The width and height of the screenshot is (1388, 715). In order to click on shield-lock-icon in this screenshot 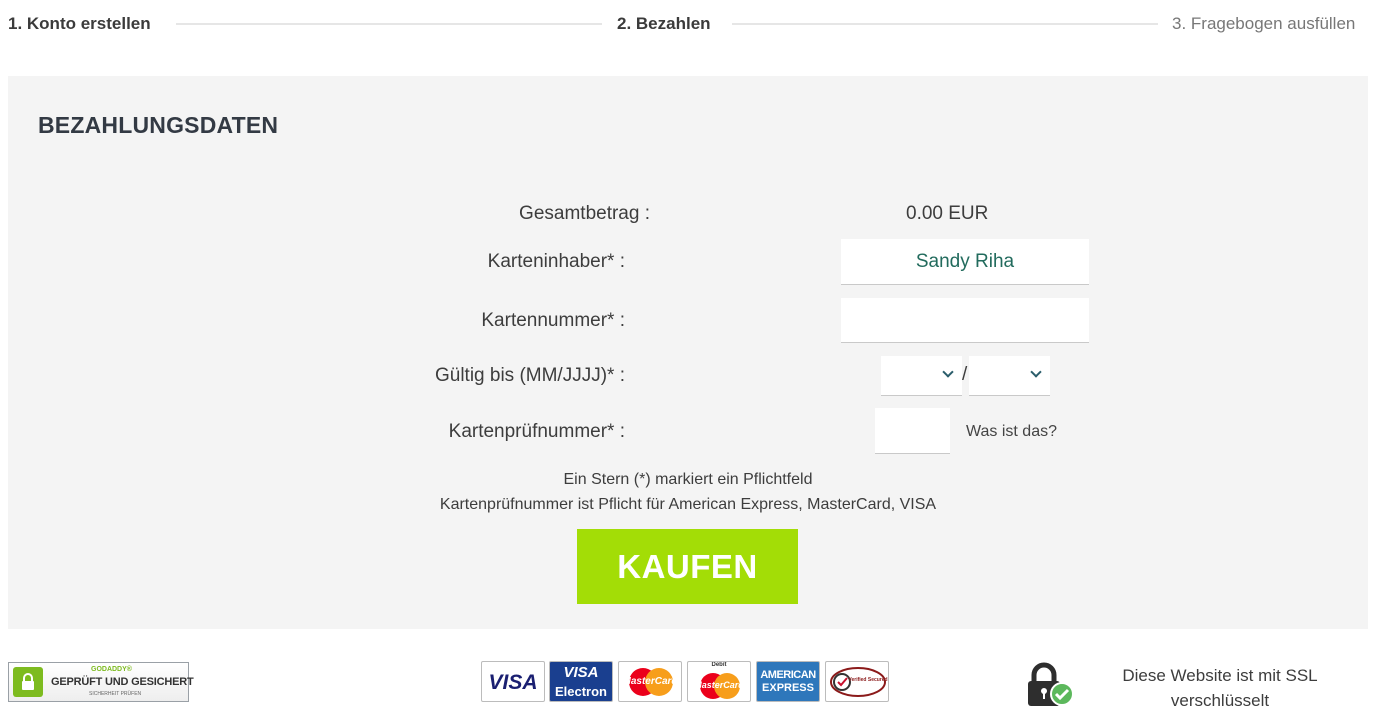, I will do `click(28, 682)`.